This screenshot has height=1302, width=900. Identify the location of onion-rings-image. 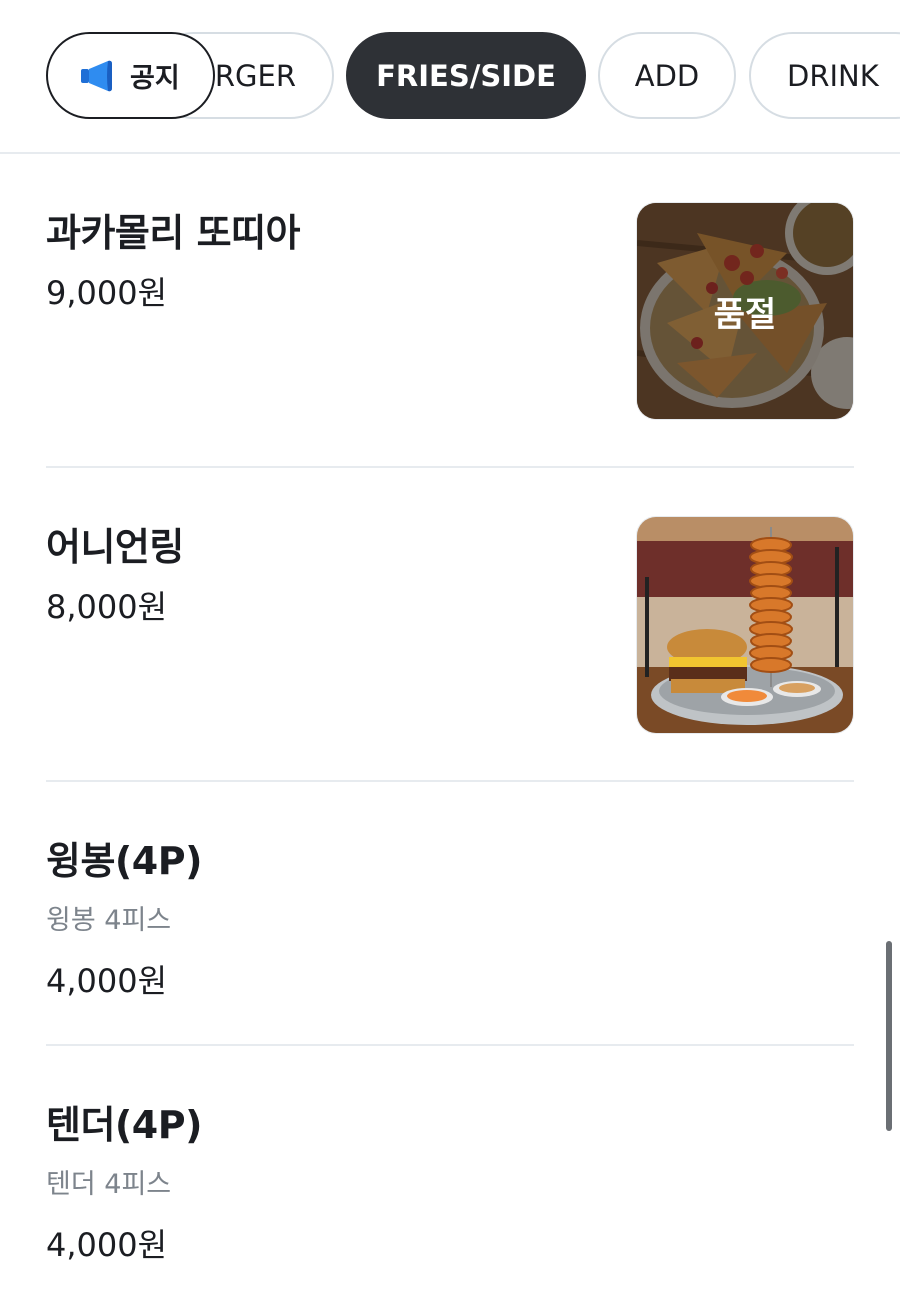
(745, 625).